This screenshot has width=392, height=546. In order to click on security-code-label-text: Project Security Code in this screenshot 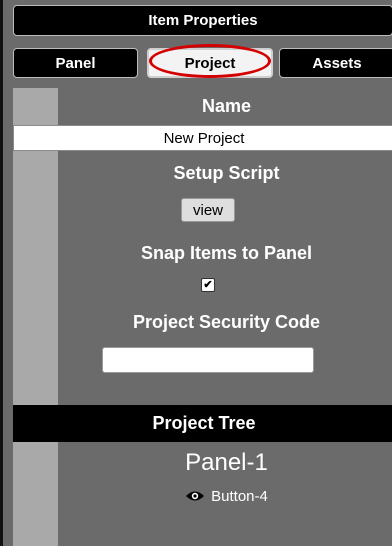, I will do `click(226, 321)`.